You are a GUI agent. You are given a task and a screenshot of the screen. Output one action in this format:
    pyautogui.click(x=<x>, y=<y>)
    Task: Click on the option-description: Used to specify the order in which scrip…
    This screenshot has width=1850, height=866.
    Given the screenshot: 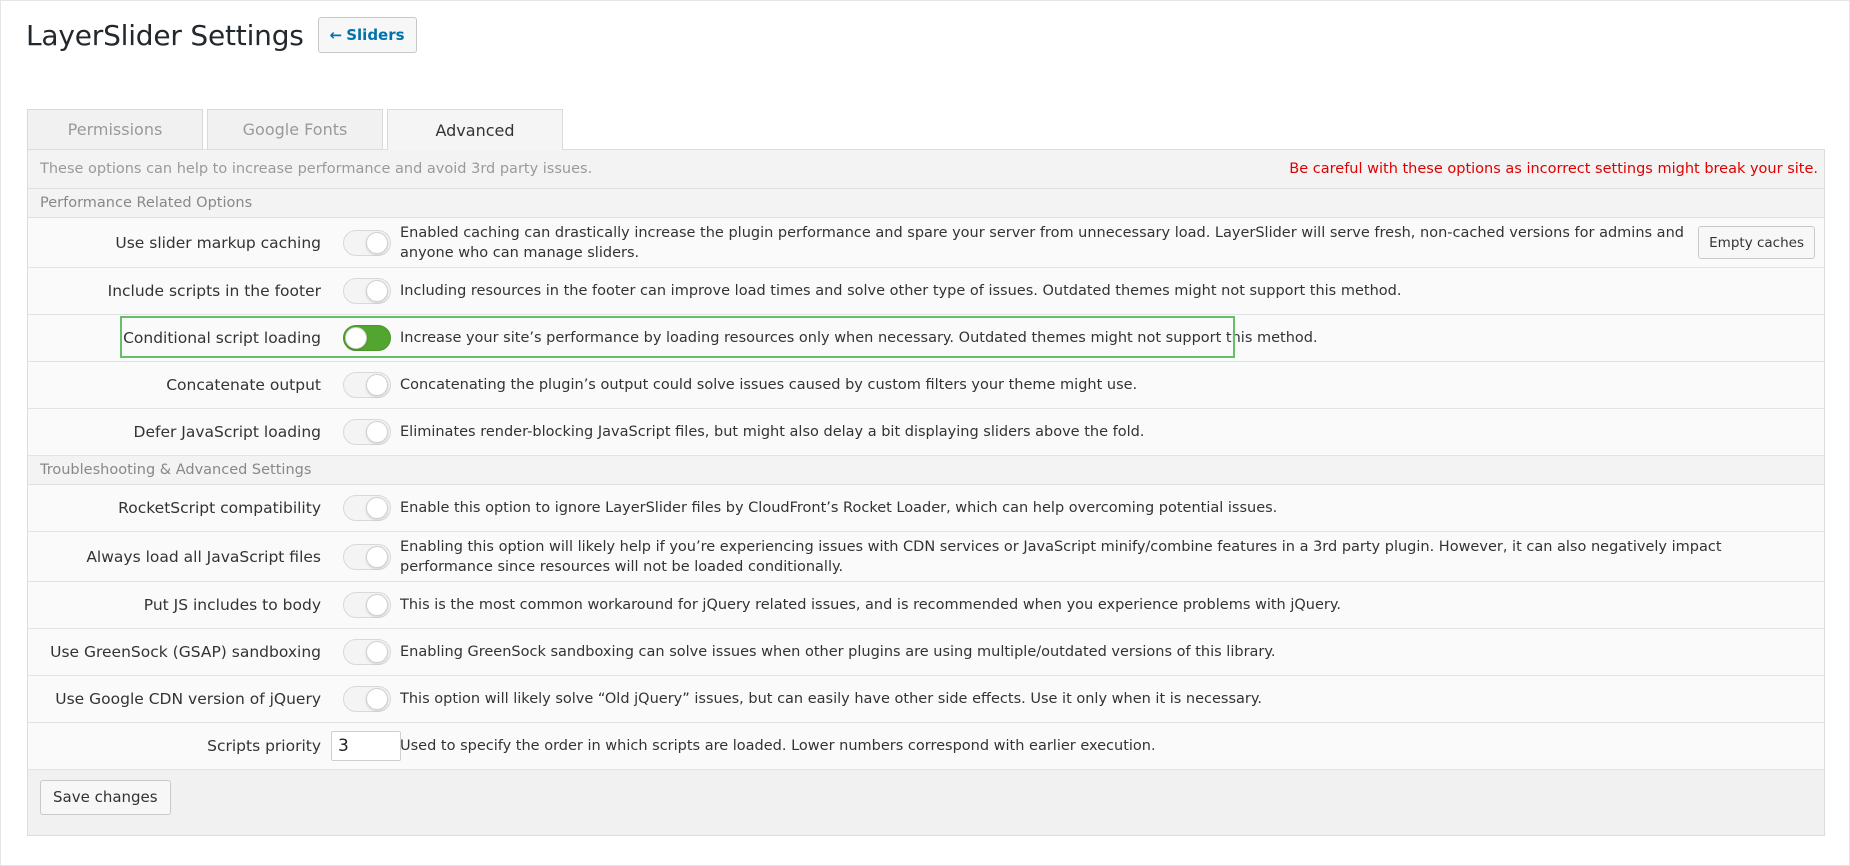 What is the action you would take?
    pyautogui.click(x=778, y=746)
    